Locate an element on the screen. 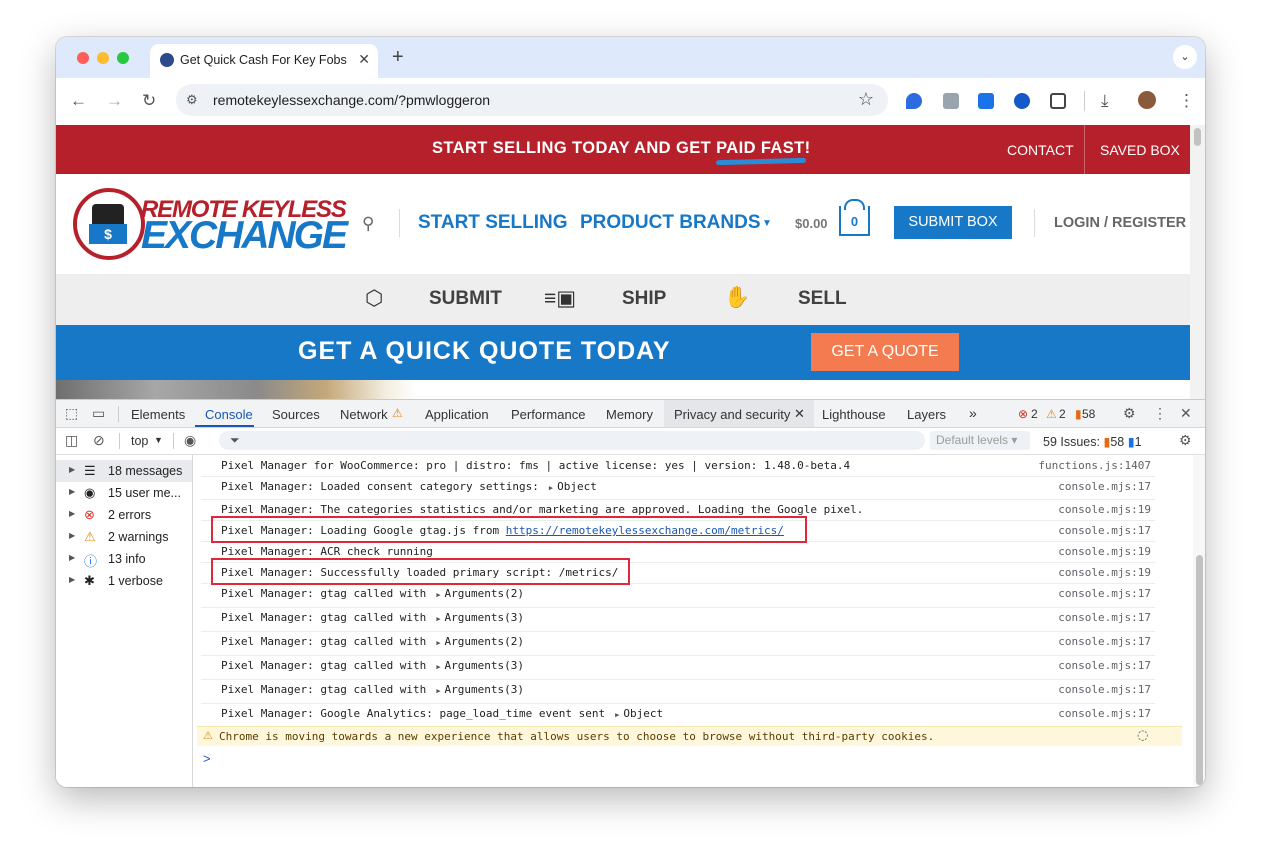 The width and height of the screenshot is (1261, 861). tab-memory: Memory is located at coordinates (629, 414).